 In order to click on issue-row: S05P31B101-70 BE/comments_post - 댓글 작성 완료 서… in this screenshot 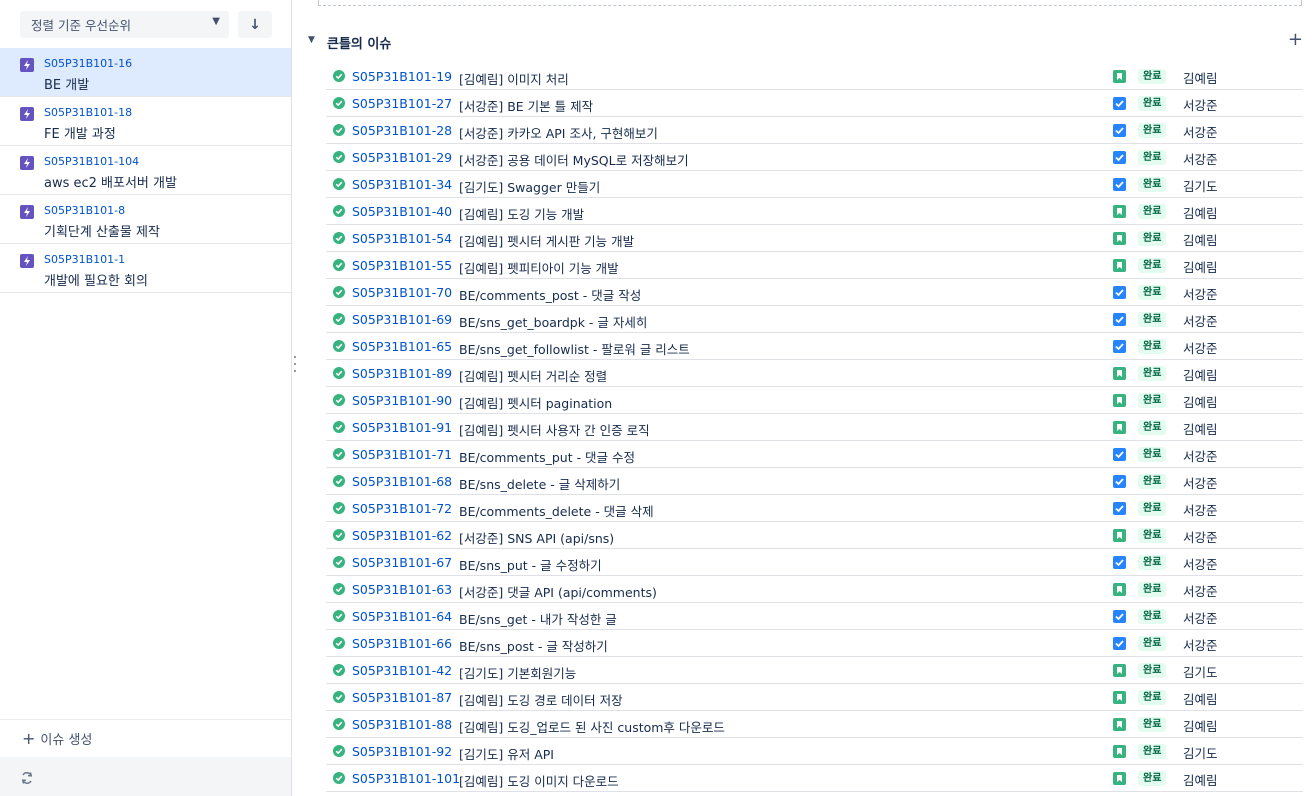, I will do `click(814, 292)`.